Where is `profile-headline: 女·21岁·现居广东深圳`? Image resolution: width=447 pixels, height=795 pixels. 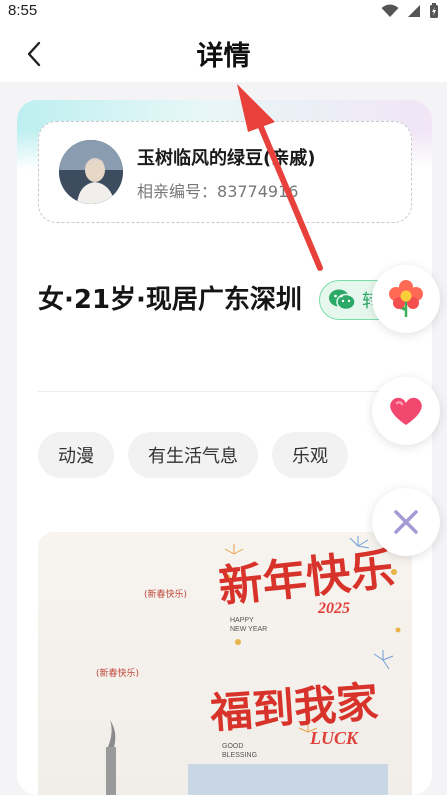 profile-headline: 女·21岁·现居广东深圳 is located at coordinates (170, 300).